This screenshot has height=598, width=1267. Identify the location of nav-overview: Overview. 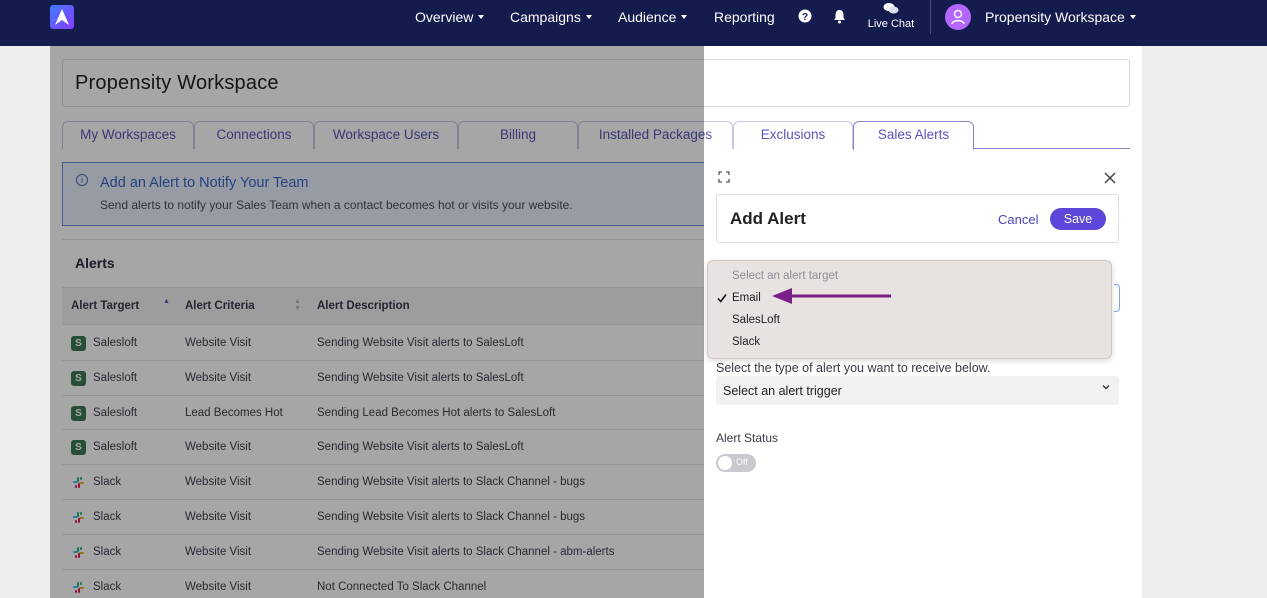
(450, 17).